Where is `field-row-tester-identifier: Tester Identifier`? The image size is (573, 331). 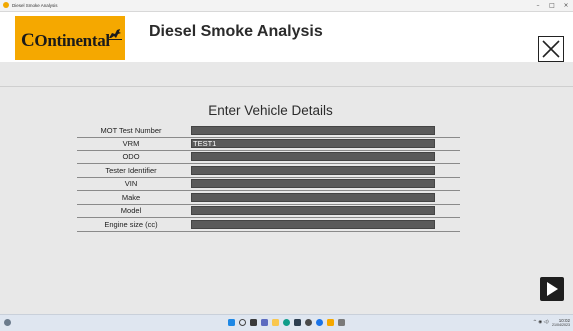
field-row-tester-identifier: Tester Identifier is located at coordinates (268, 171).